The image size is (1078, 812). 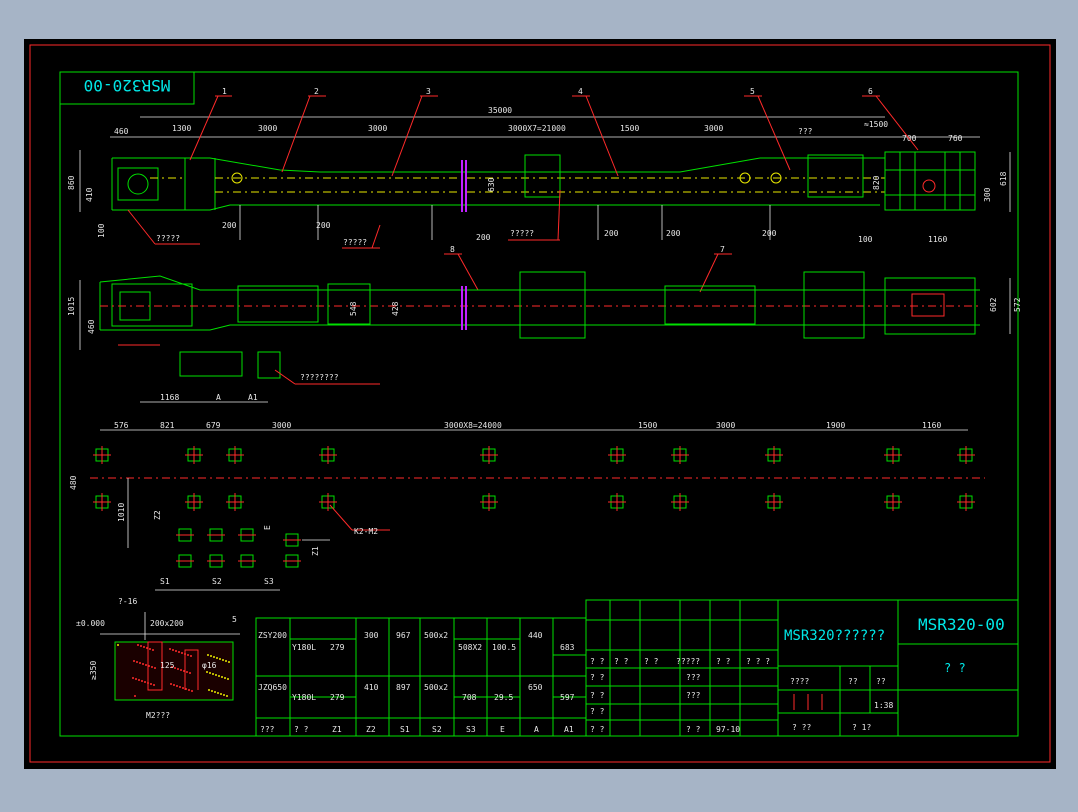 What do you see at coordinates (861, 727) in the screenshot?
I see `svg-text: ? 1?` at bounding box center [861, 727].